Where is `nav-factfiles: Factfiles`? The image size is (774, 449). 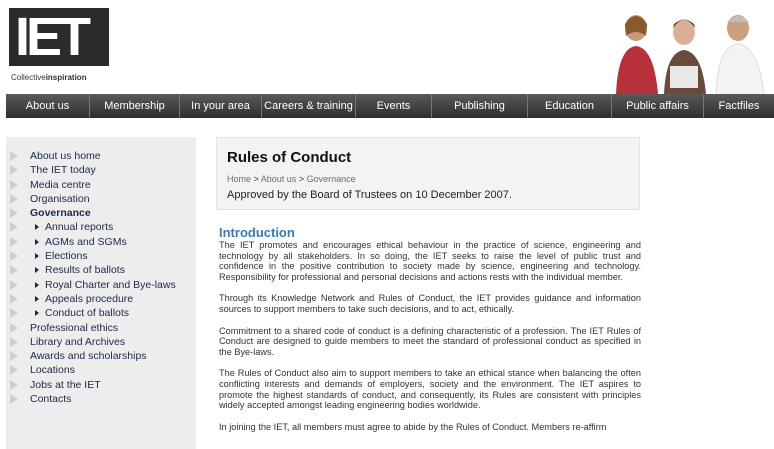
nav-factfiles: Factfiles is located at coordinates (739, 106).